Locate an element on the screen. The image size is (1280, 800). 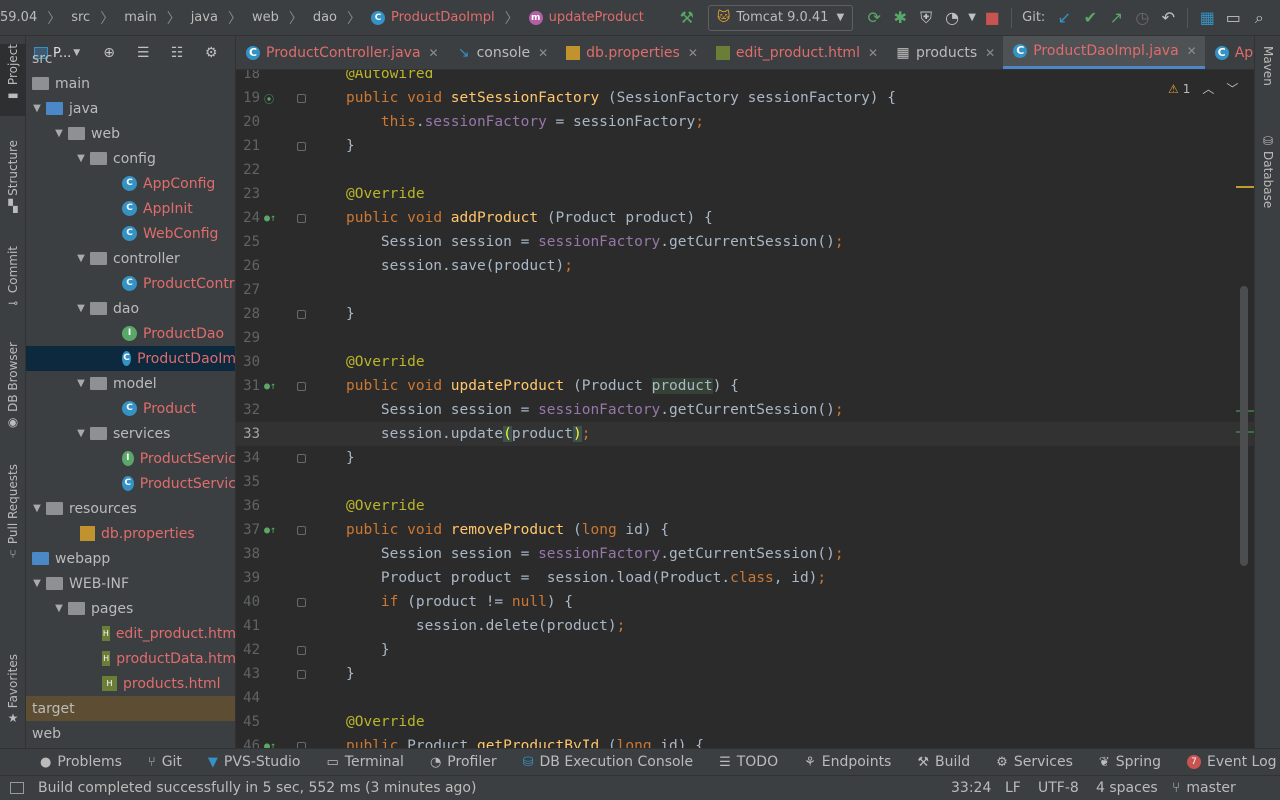
tree-item: C Product is located at coordinates (130, 408).